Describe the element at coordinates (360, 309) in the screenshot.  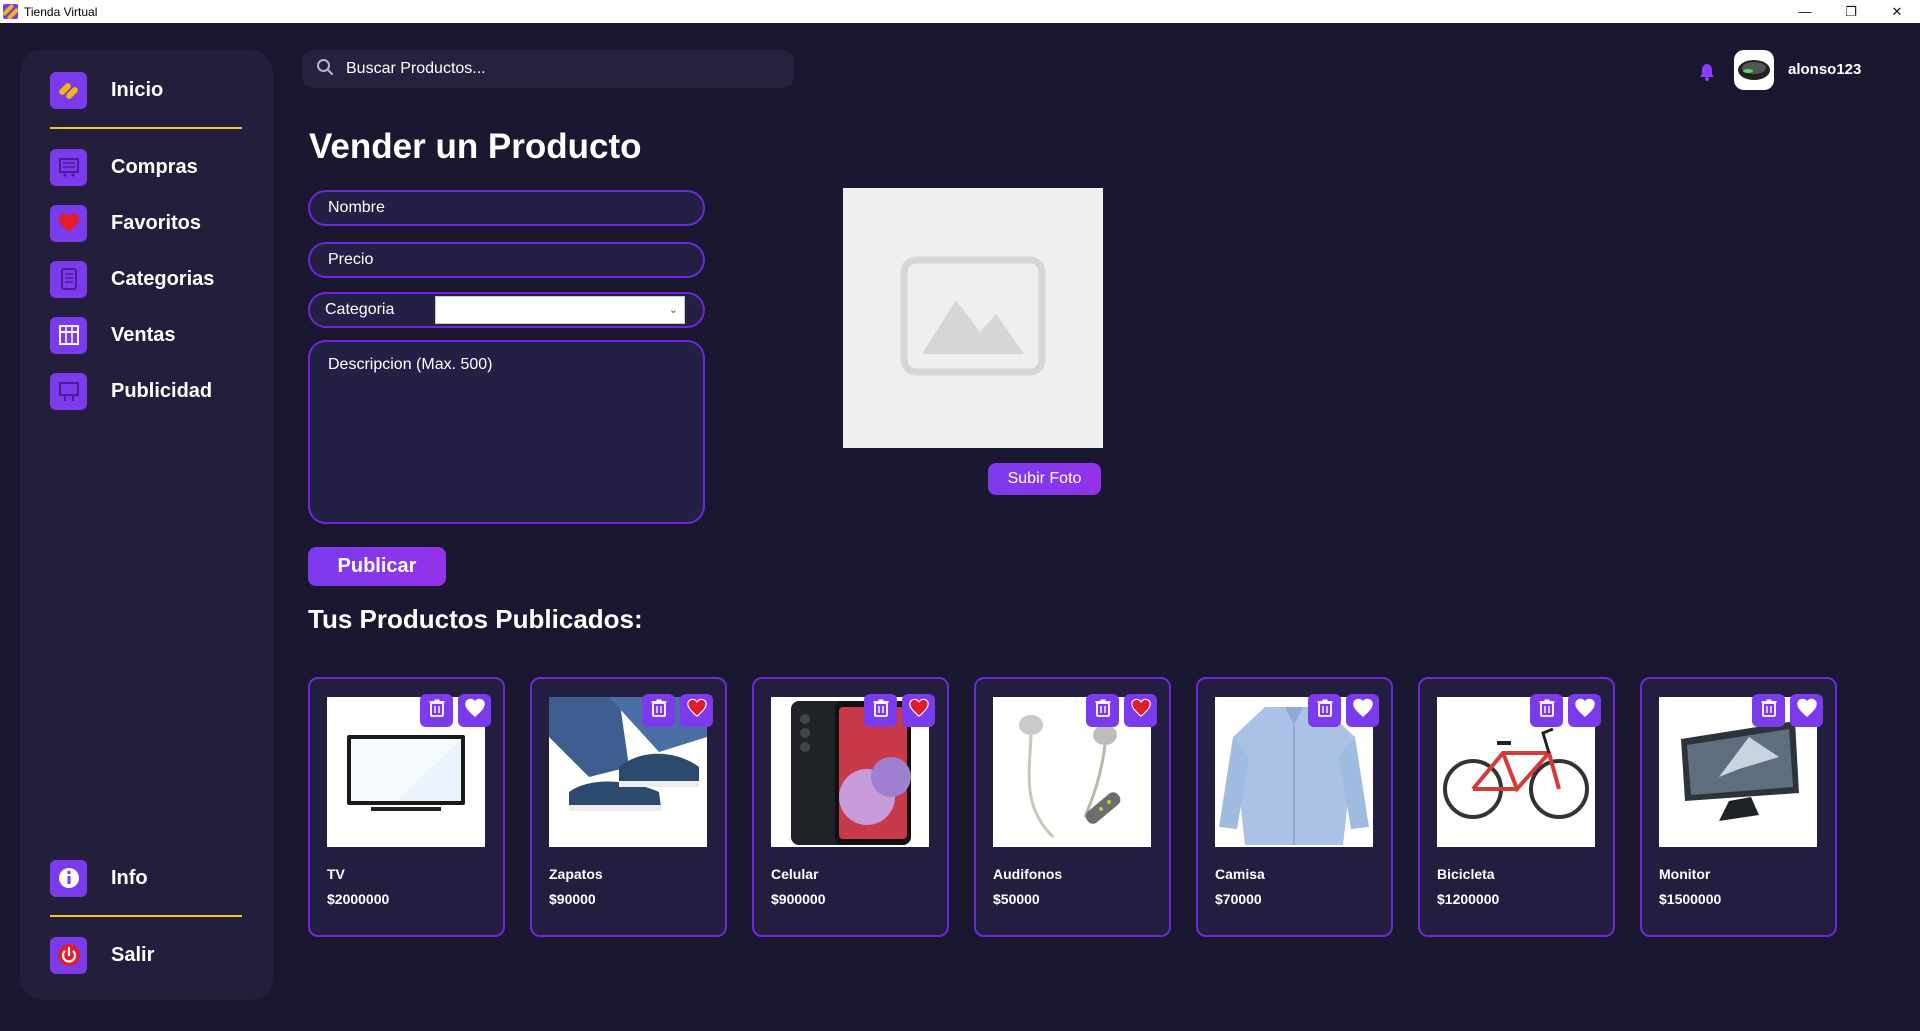
I see `category-label: Categoria` at that location.